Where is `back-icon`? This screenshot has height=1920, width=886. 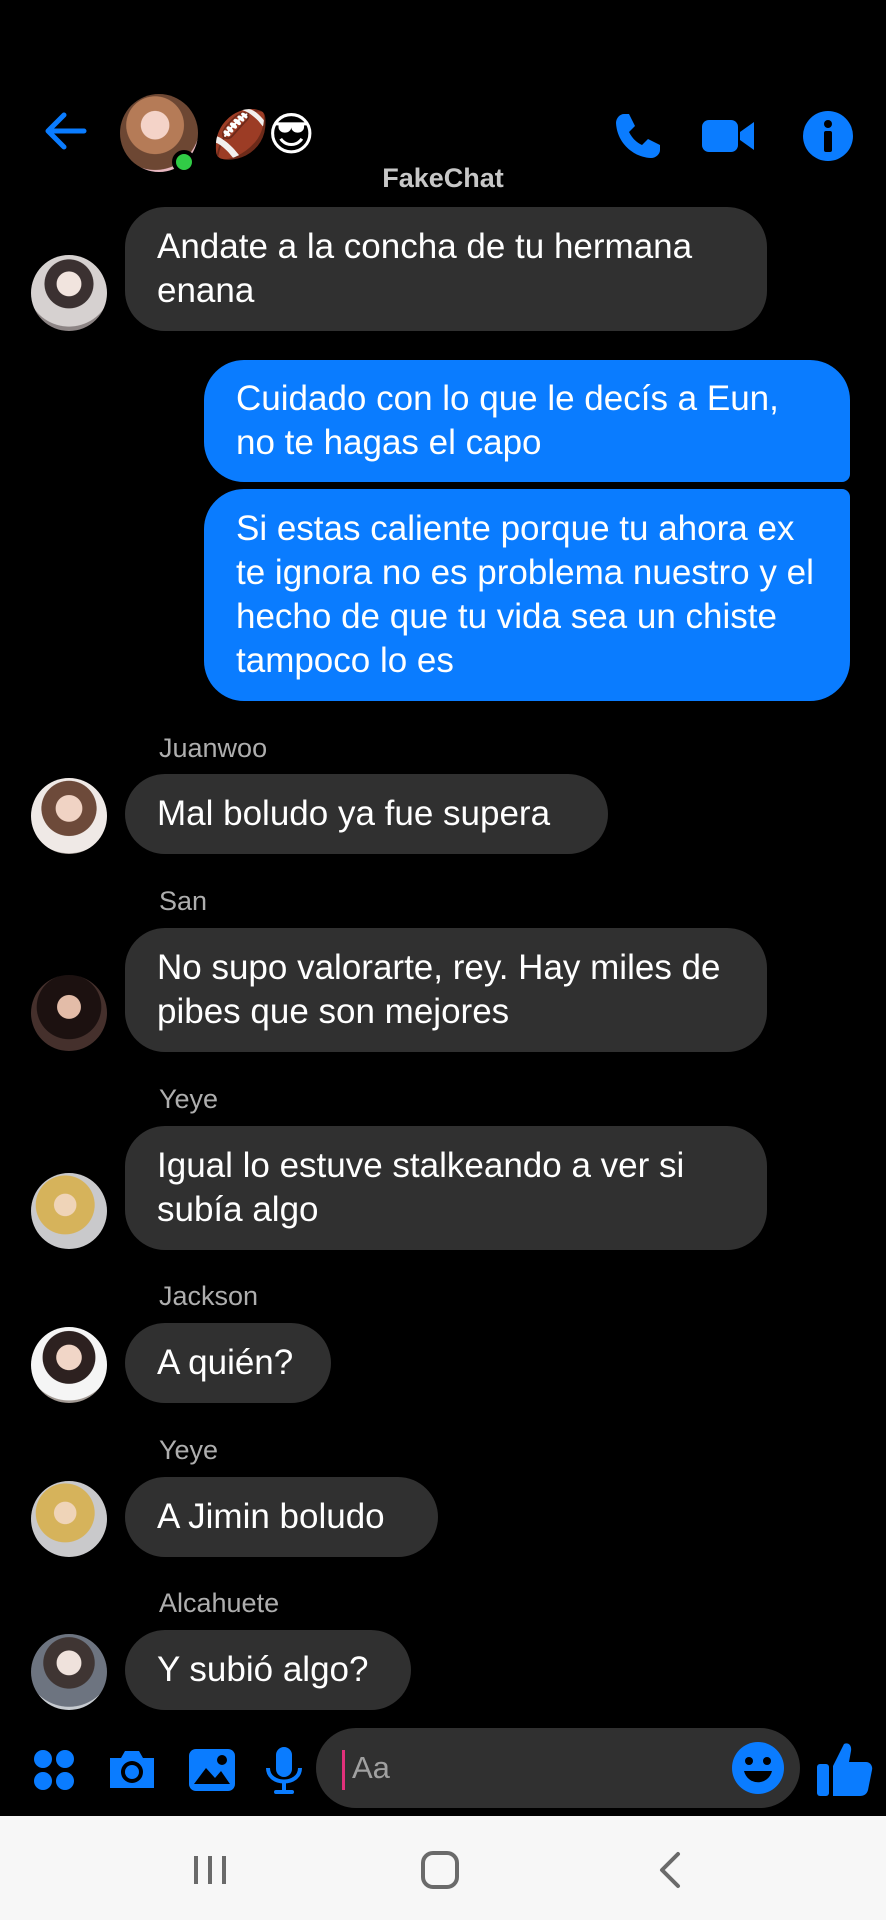
back-icon is located at coordinates (672, 1870).